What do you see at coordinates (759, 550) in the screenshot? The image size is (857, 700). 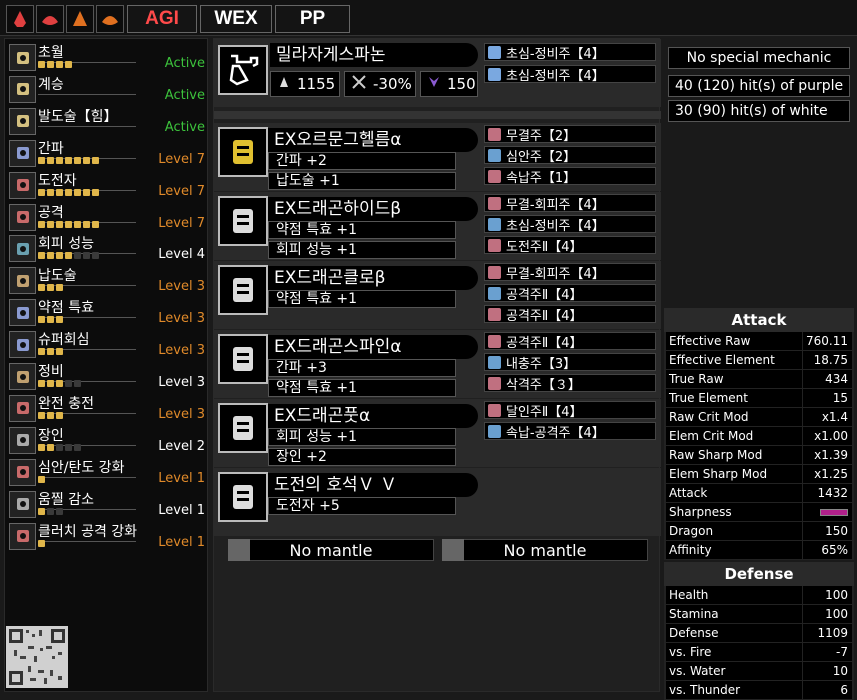 I see `attack-row: Affinity 65%` at bounding box center [759, 550].